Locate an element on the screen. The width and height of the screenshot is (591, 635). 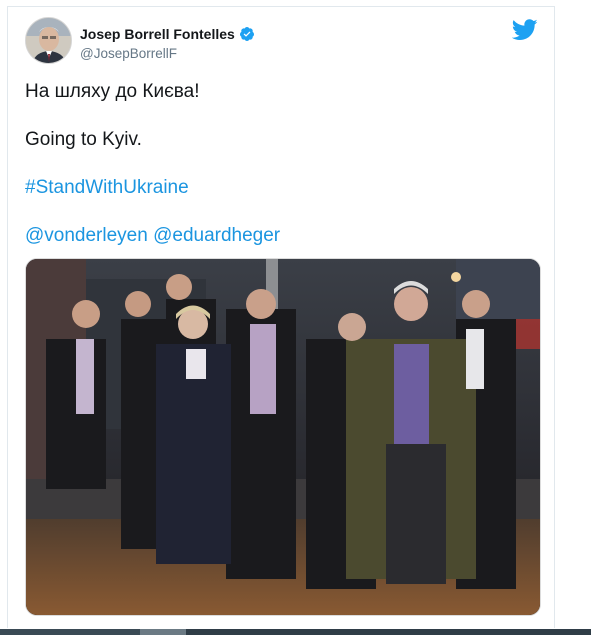
author-handle: @JosepBorrellF is located at coordinates (167, 53).